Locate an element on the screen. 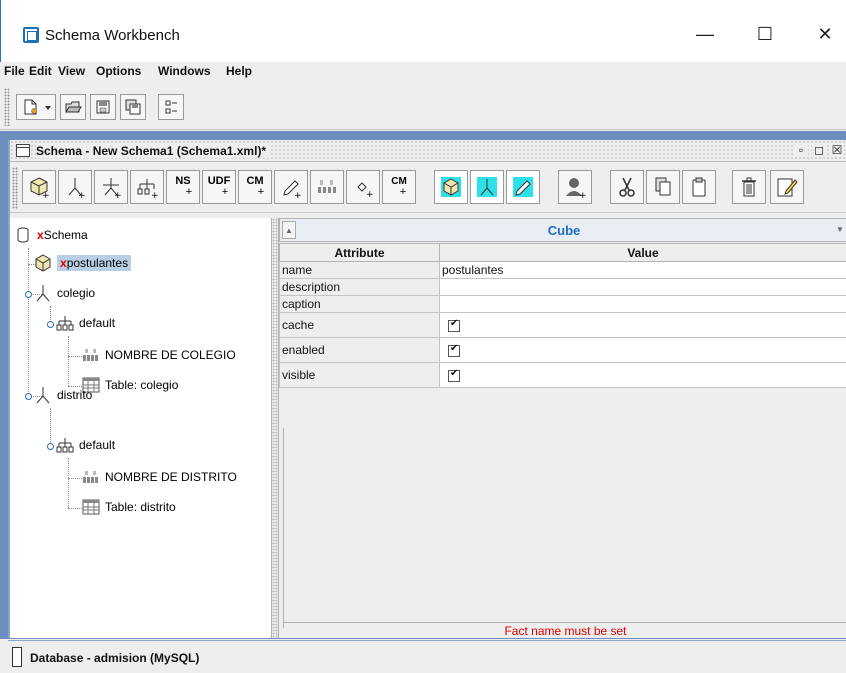 This screenshot has height=673, width=846. new-button is located at coordinates (36, 107).